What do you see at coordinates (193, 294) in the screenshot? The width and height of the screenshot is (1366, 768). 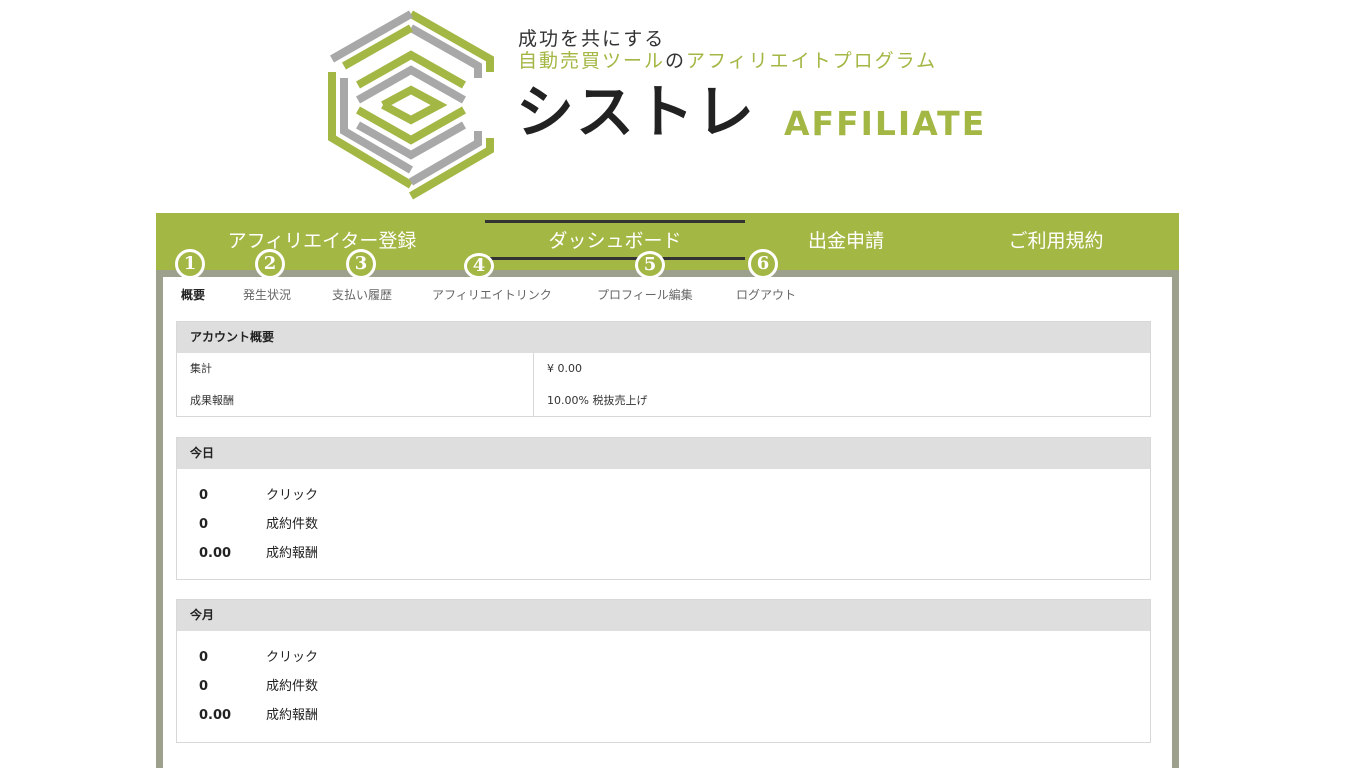 I see `subnav-overview: 概要` at bounding box center [193, 294].